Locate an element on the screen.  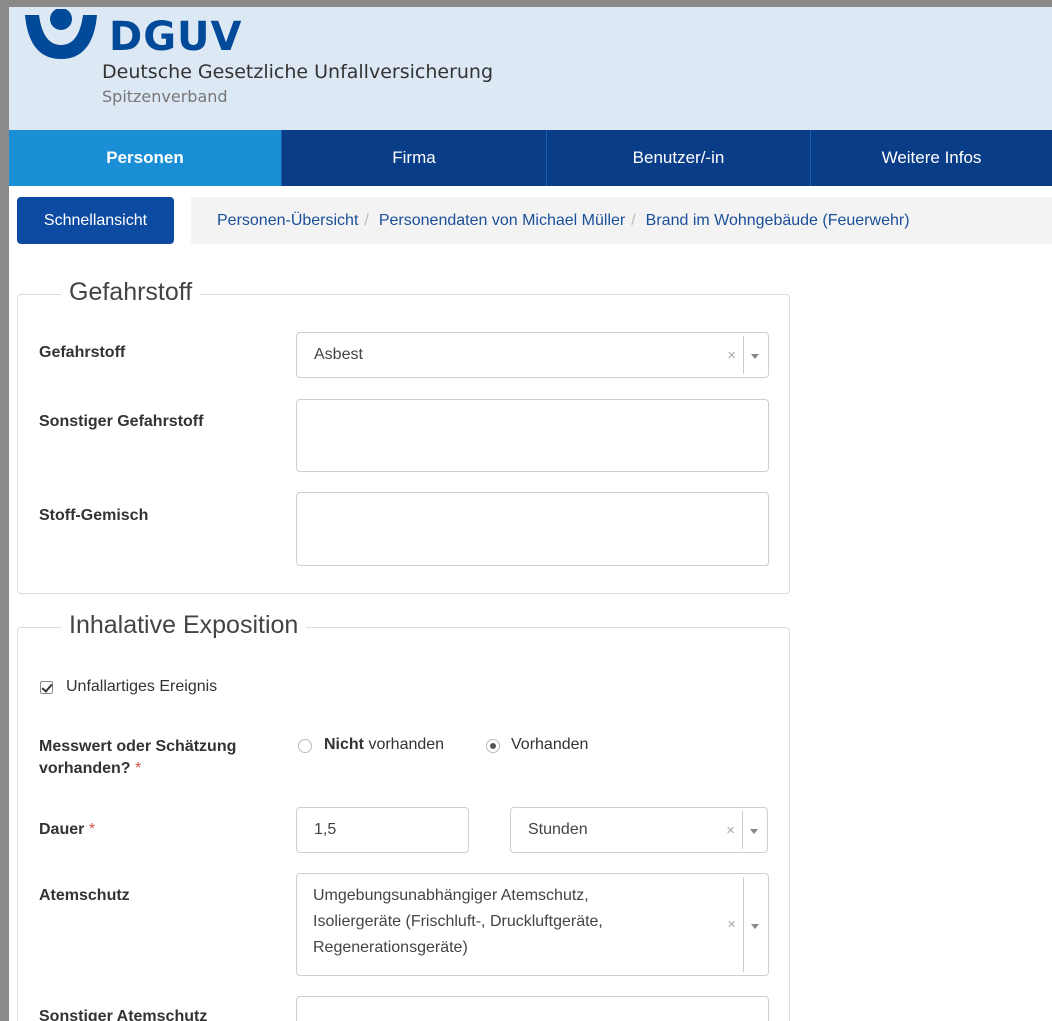
nav-item-personen: Personen is located at coordinates (145, 158).